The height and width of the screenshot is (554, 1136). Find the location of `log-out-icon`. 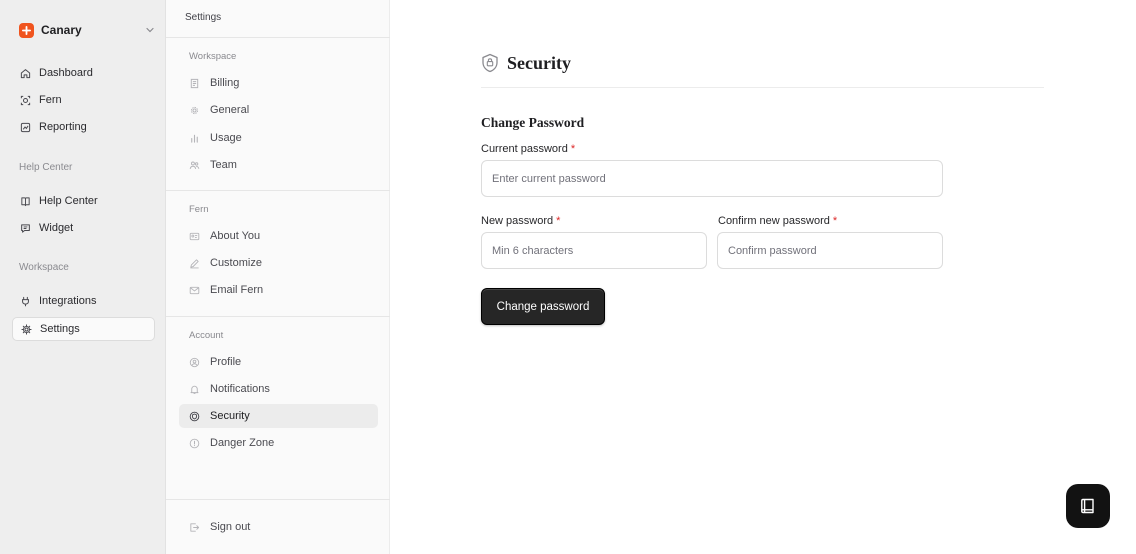

log-out-icon is located at coordinates (195, 527).